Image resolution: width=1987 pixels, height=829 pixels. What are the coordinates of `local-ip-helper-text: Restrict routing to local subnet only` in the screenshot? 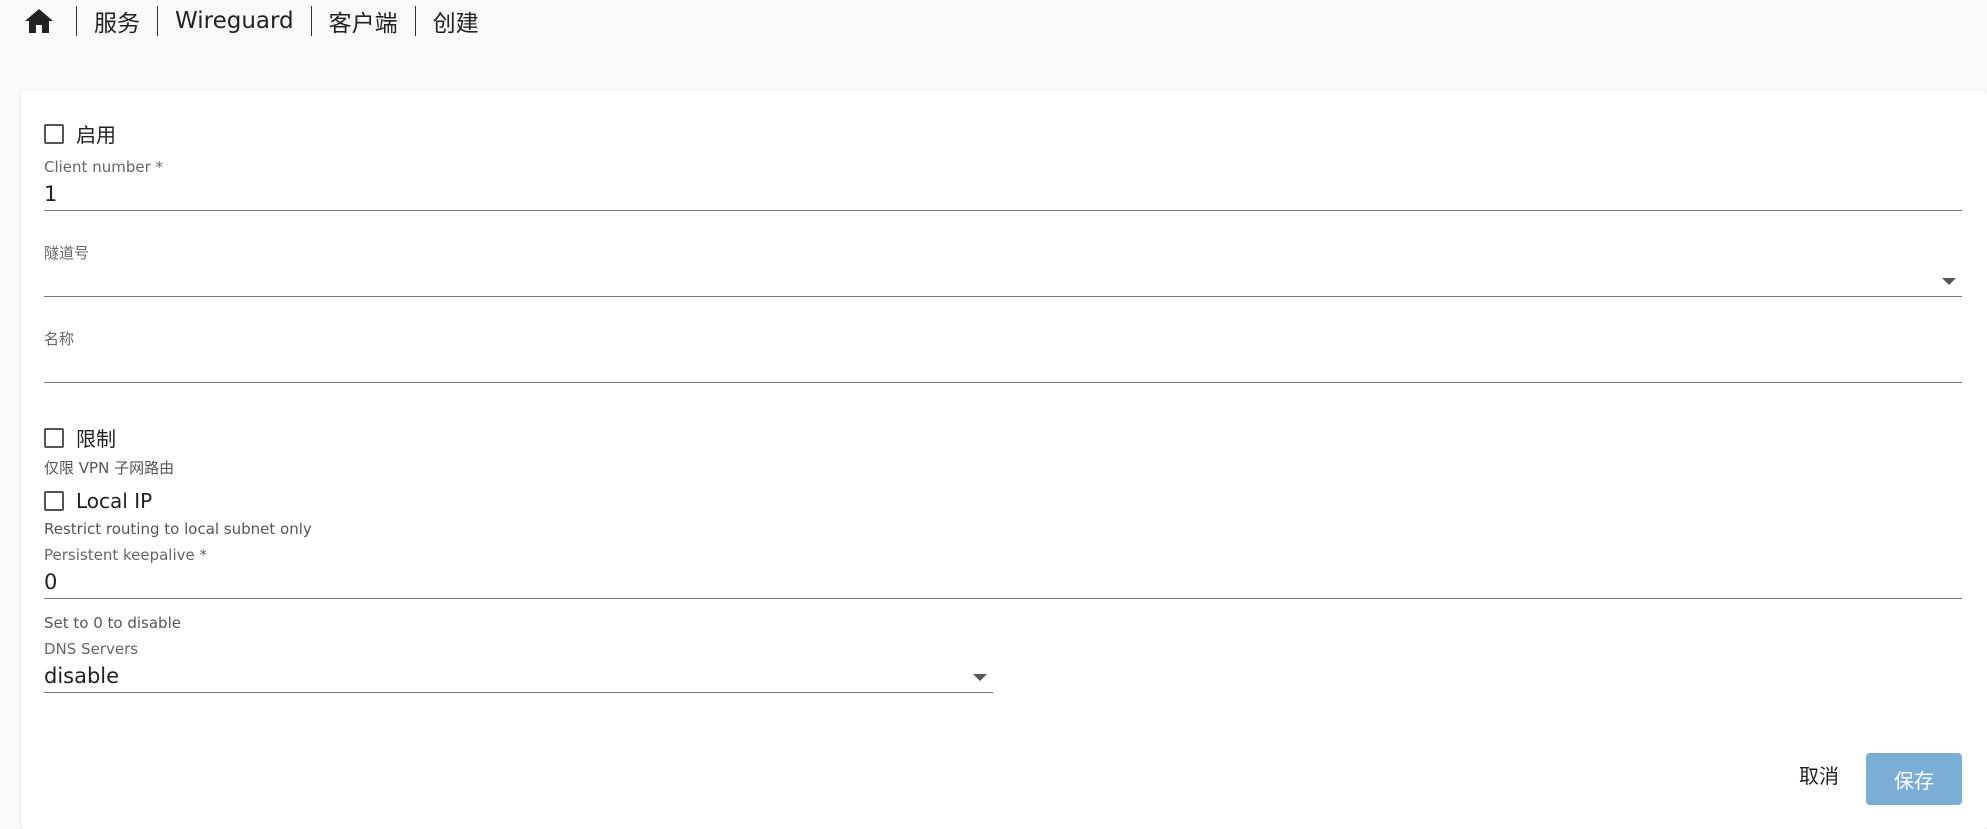 It's located at (178, 529).